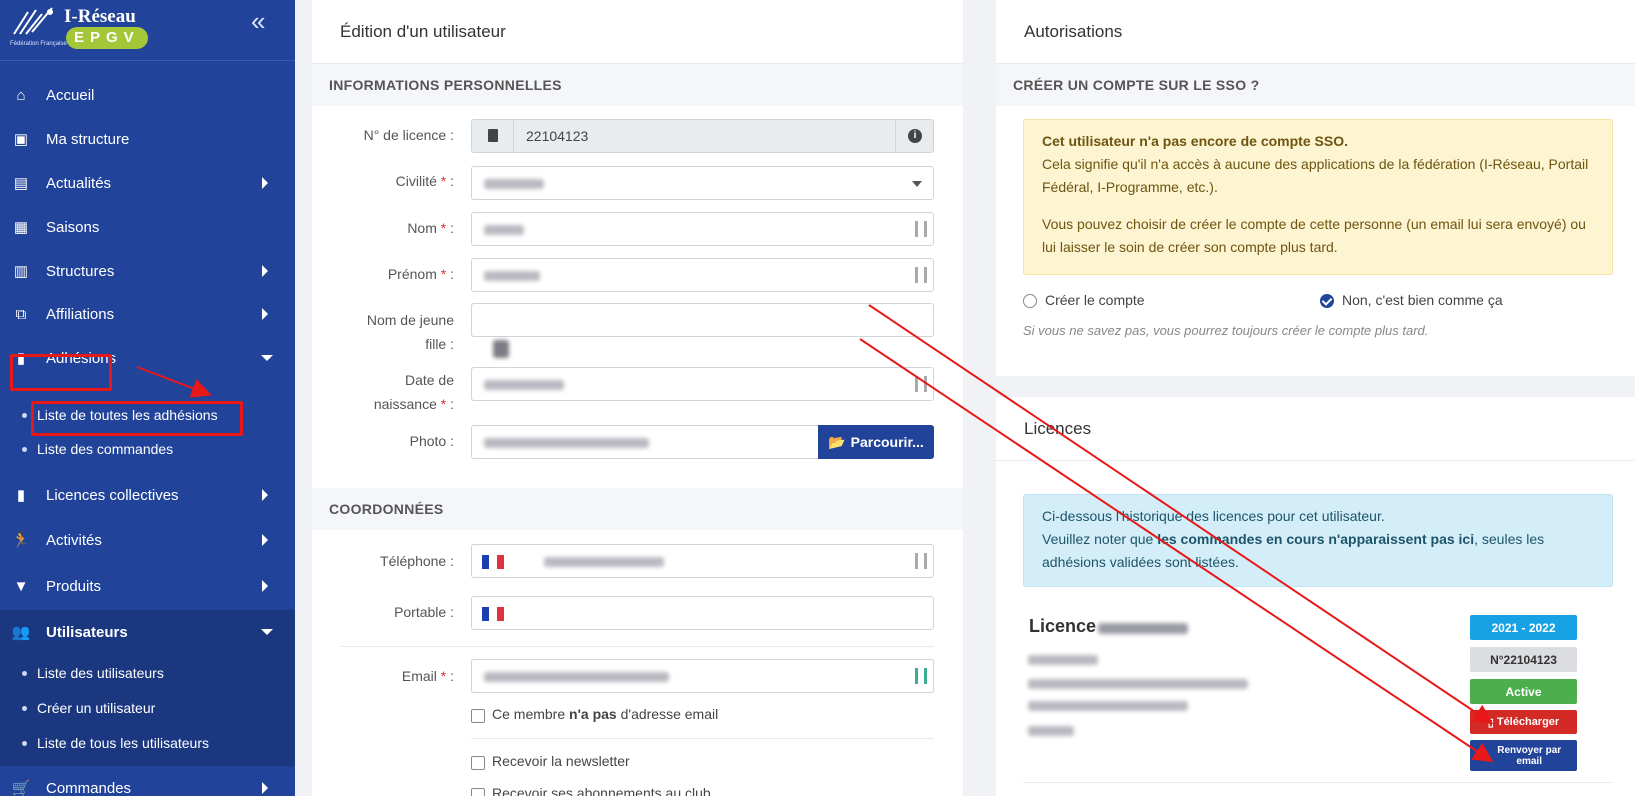 The image size is (1635, 796). What do you see at coordinates (914, 136) in the screenshot?
I see `info-icon: i` at bounding box center [914, 136].